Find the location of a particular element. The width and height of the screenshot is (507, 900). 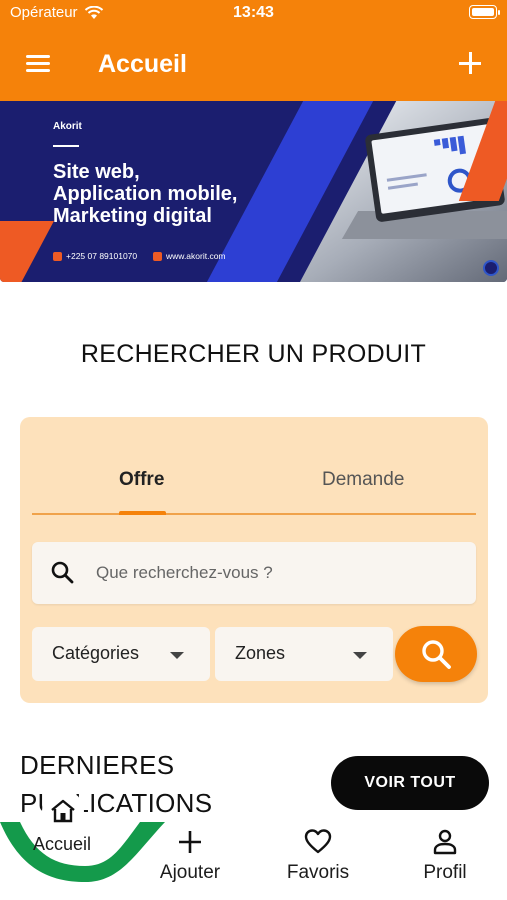

banner-website: www.akorit.com is located at coordinates (189, 256).